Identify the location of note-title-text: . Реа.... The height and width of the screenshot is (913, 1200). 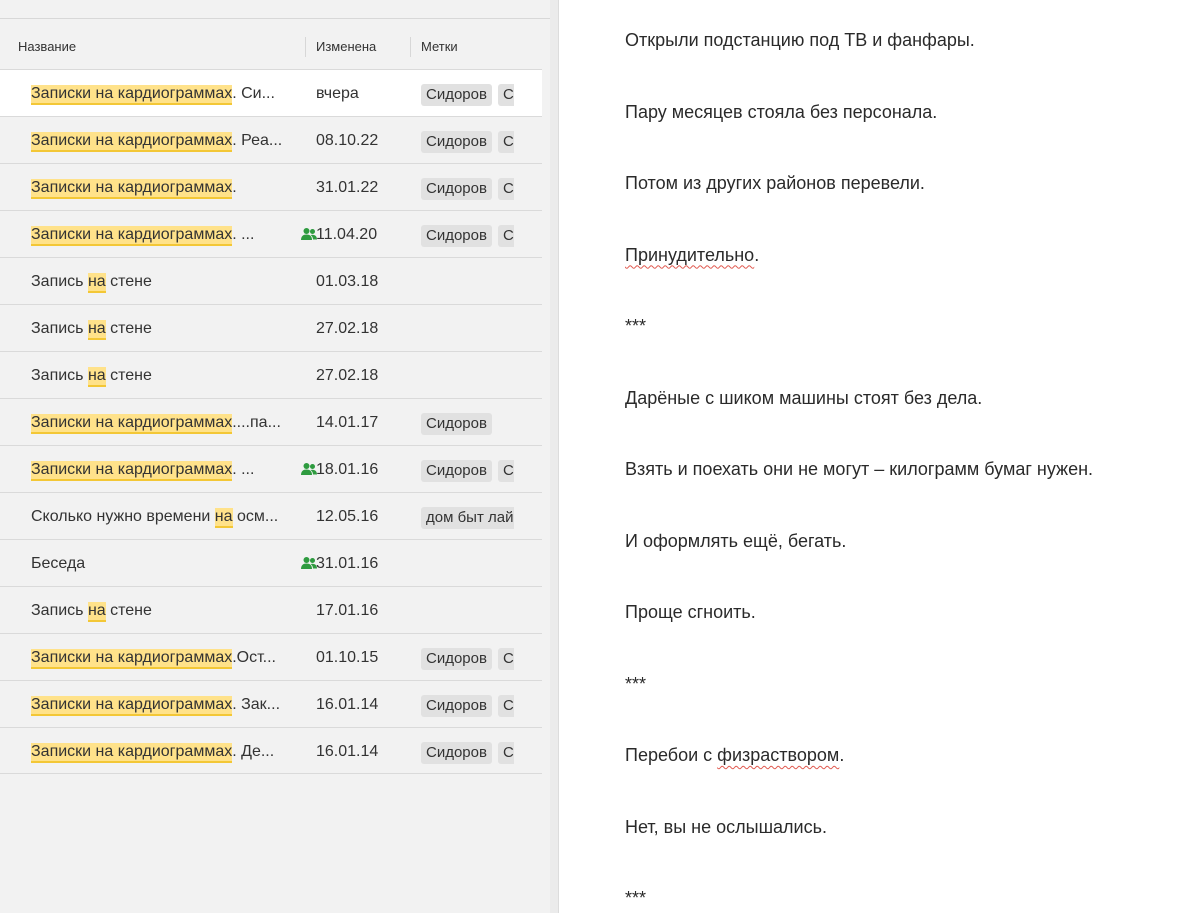
(257, 140).